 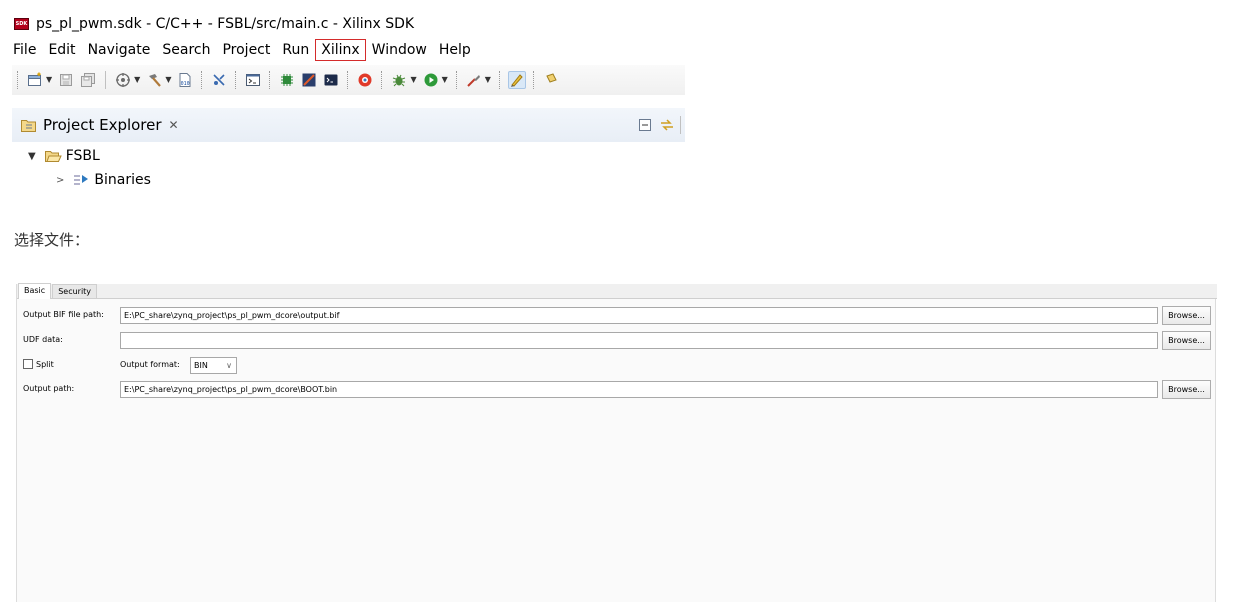 What do you see at coordinates (213, 365) in the screenshot?
I see `output-format-select: BIN ∨` at bounding box center [213, 365].